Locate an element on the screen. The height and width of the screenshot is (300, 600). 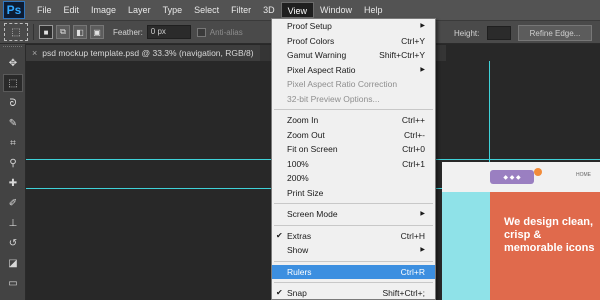
close-icon: × is located at coordinates (34, 53).